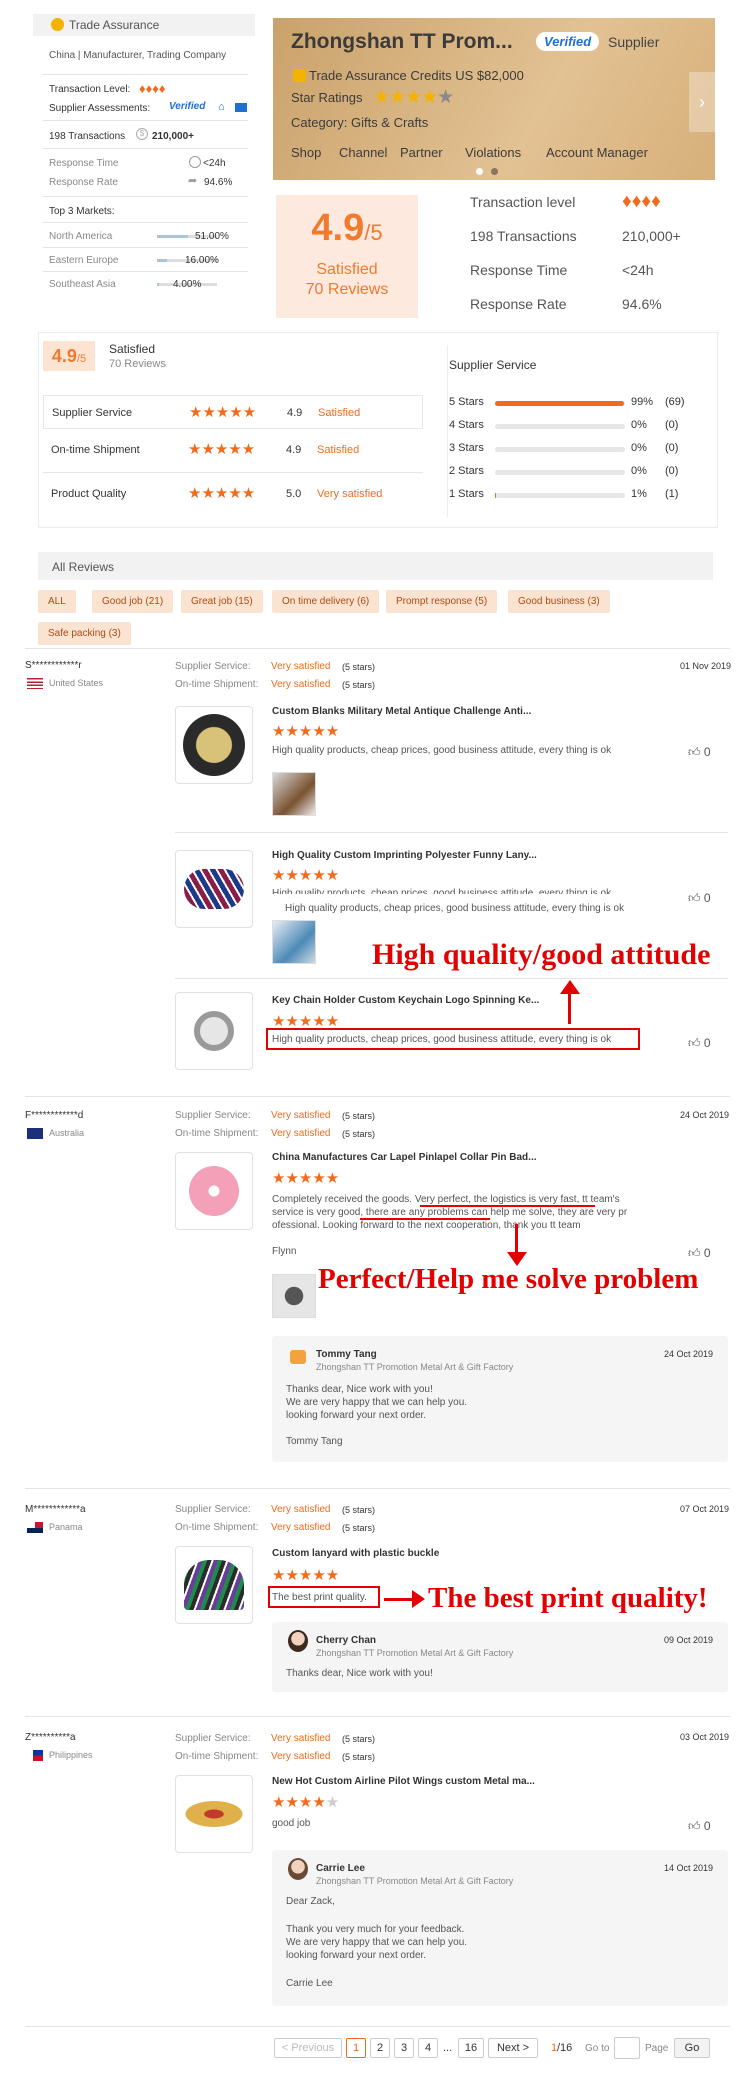  I want to click on star-bar-label: 4 Stars, so click(466, 425).